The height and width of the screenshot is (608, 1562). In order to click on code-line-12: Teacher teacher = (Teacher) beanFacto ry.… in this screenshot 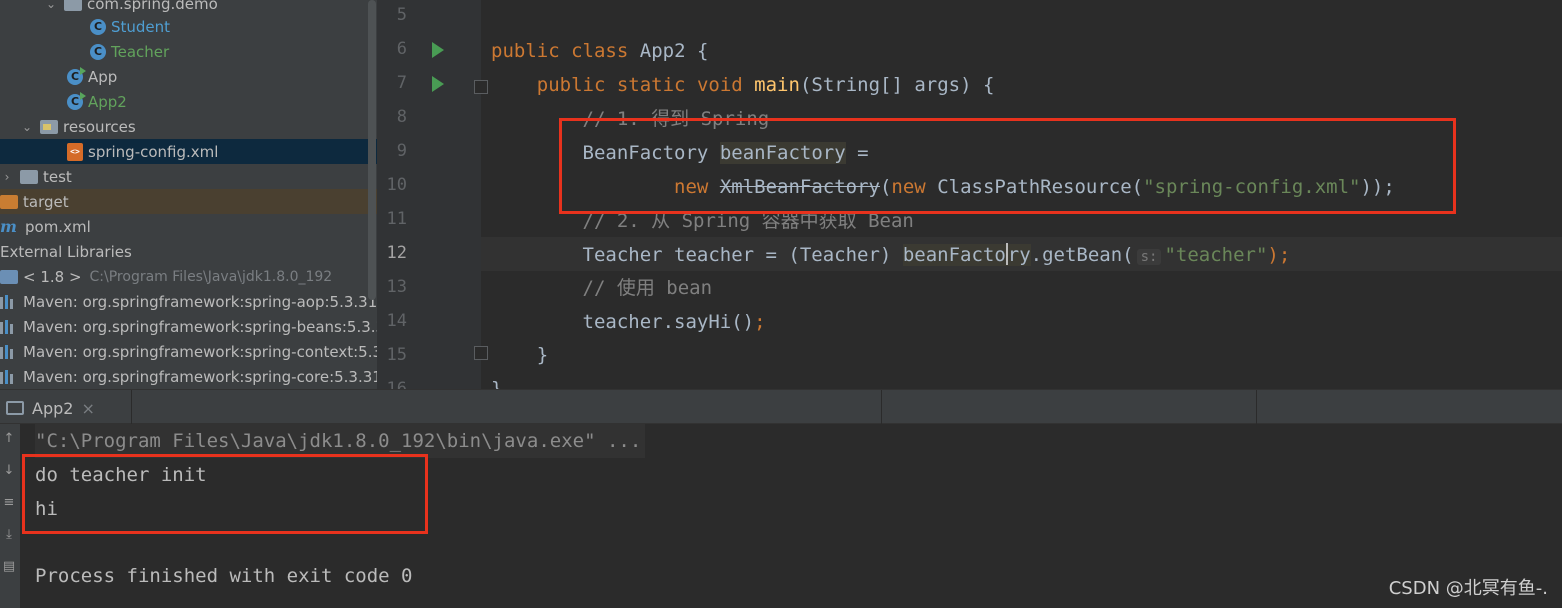, I will do `click(890, 256)`.